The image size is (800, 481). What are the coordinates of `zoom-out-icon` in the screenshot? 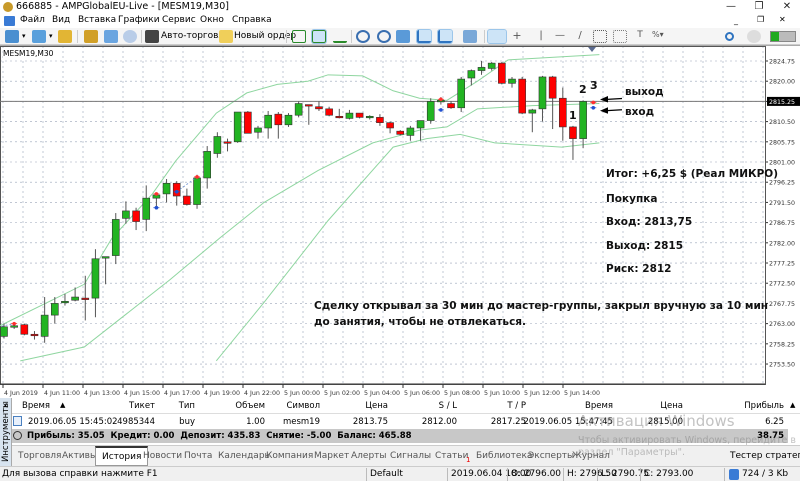 It's located at (384, 36).